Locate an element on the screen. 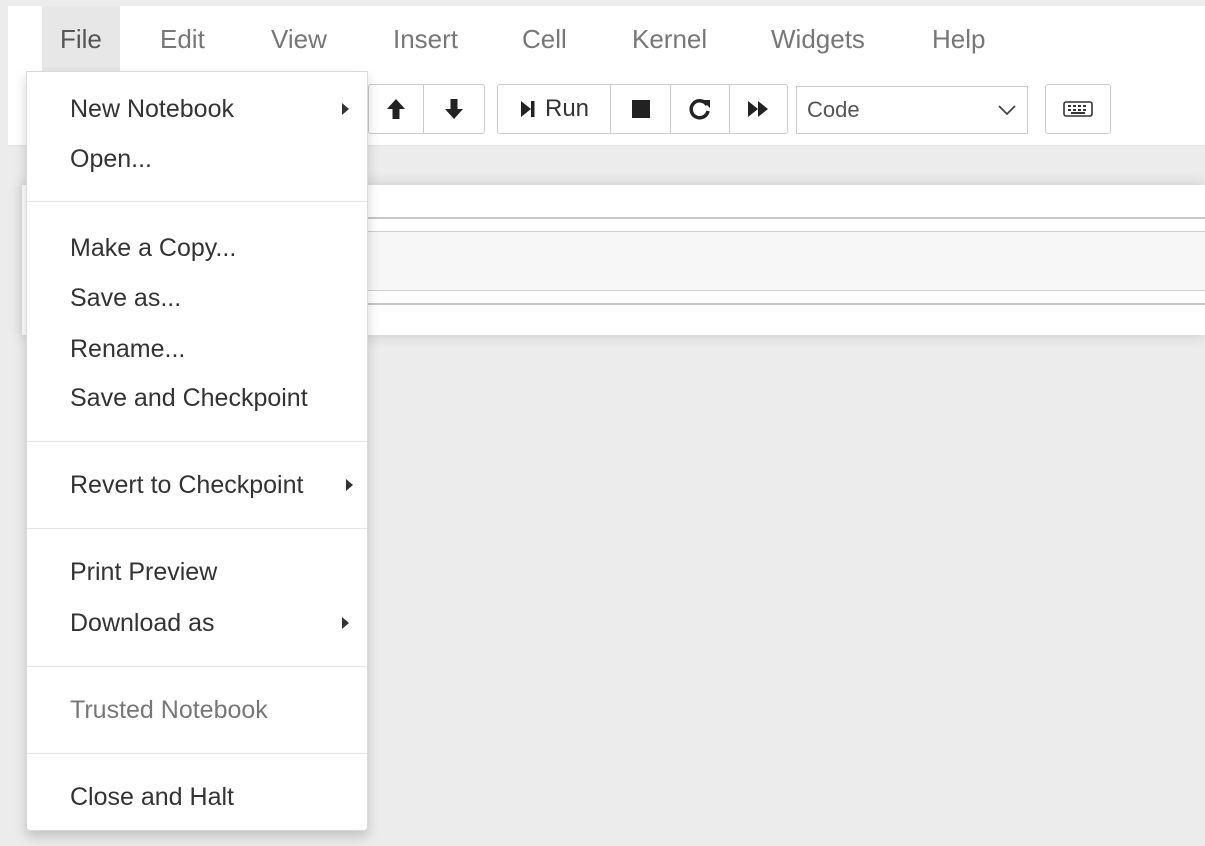 The height and width of the screenshot is (846, 1205). restart-icon is located at coordinates (699, 109).